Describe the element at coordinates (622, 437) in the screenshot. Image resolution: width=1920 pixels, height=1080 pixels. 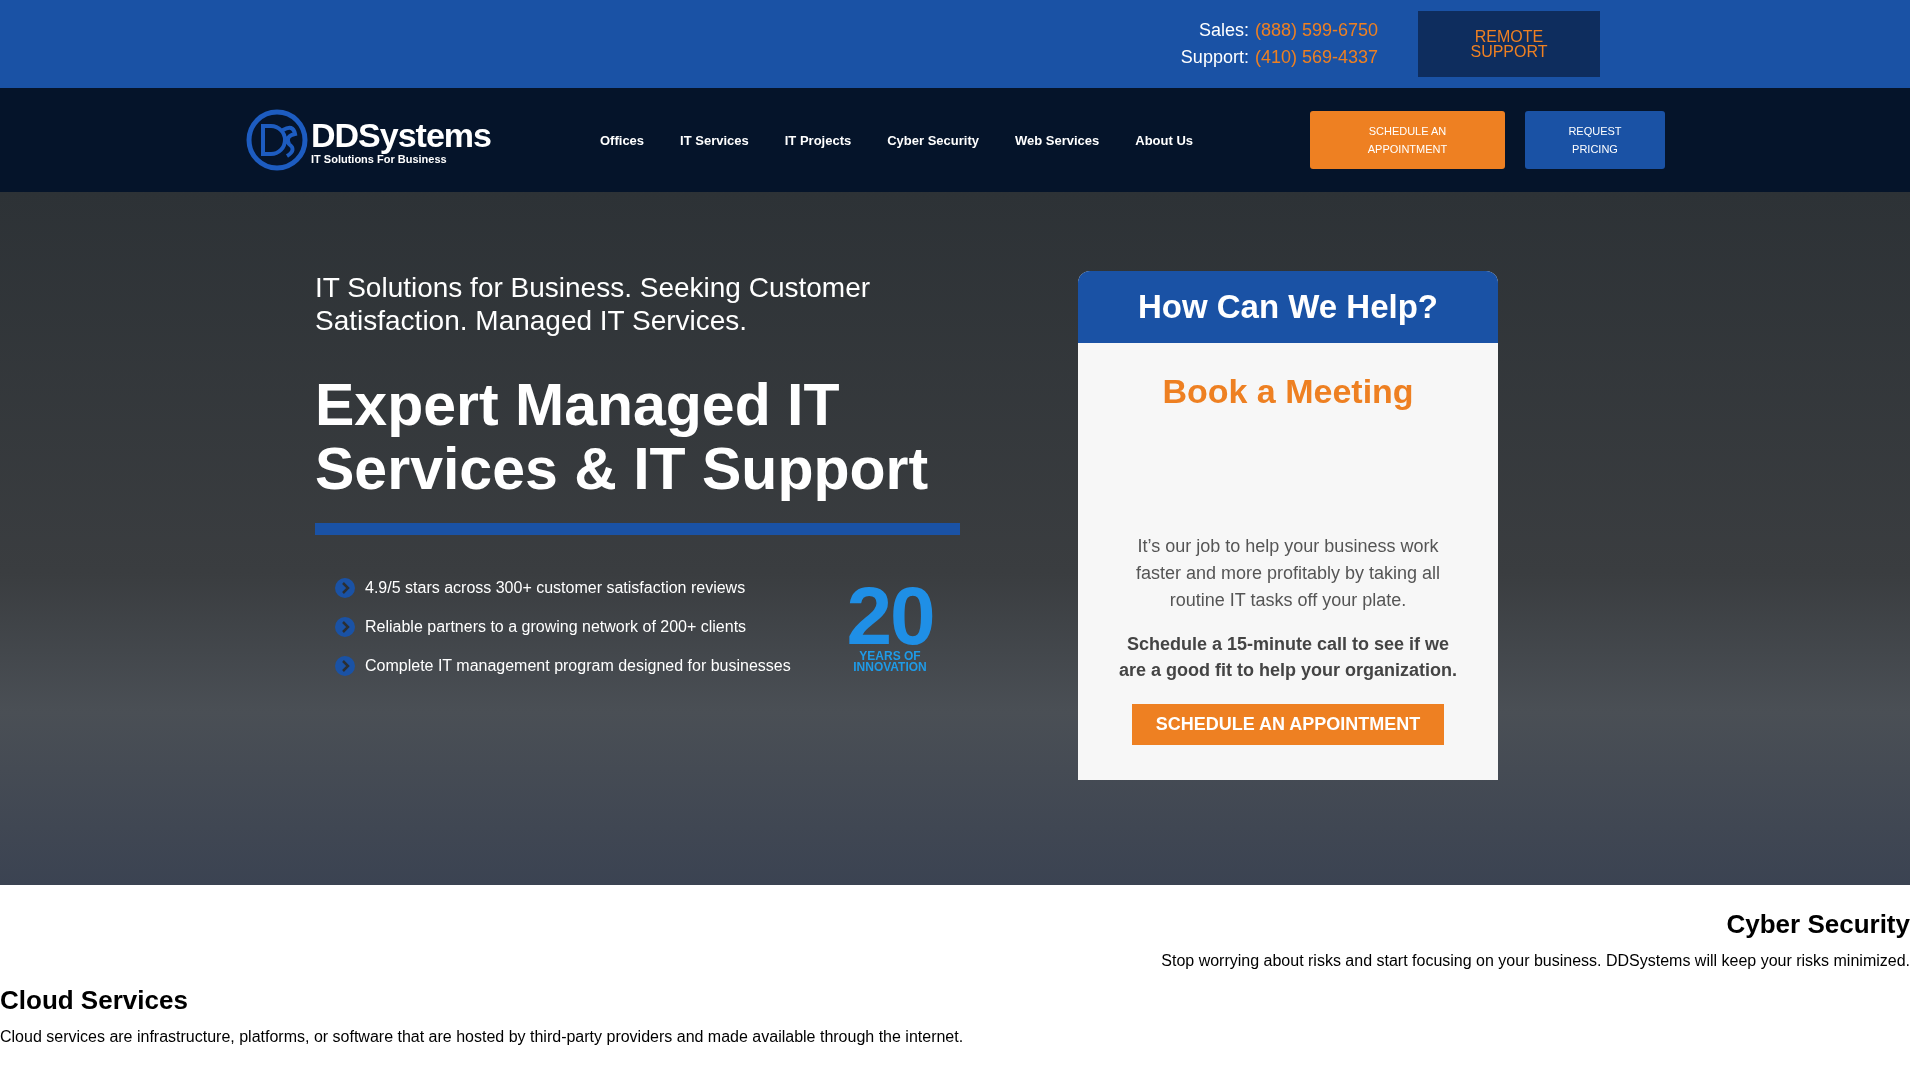
I see `hero-title: Expert Managed IT Services & IT Support` at that location.